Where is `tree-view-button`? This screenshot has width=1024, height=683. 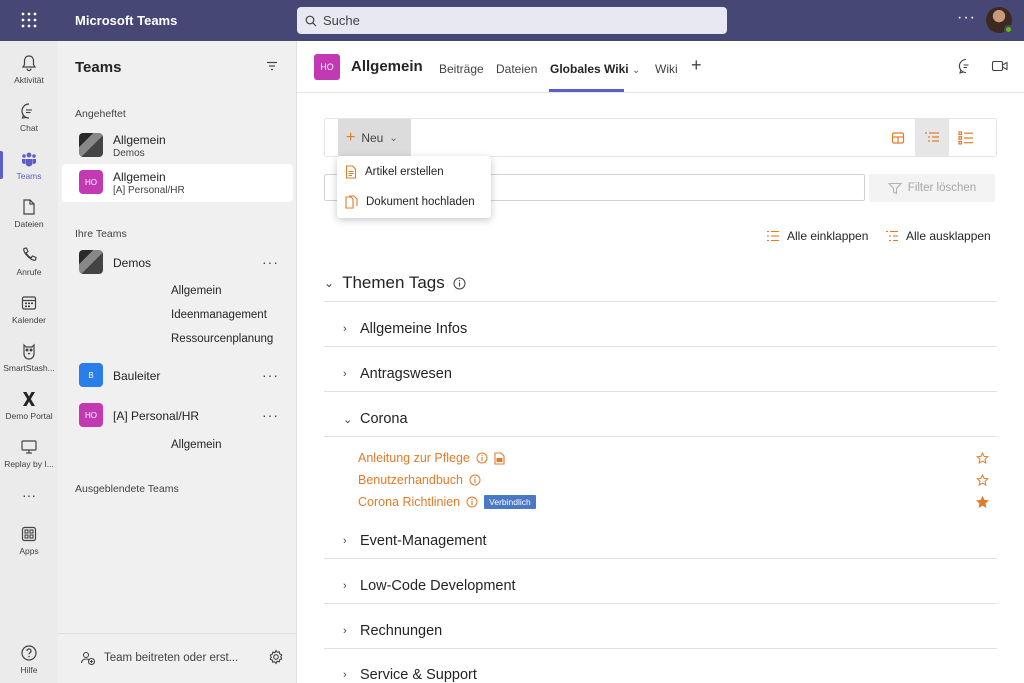
tree-view-button is located at coordinates (932, 138).